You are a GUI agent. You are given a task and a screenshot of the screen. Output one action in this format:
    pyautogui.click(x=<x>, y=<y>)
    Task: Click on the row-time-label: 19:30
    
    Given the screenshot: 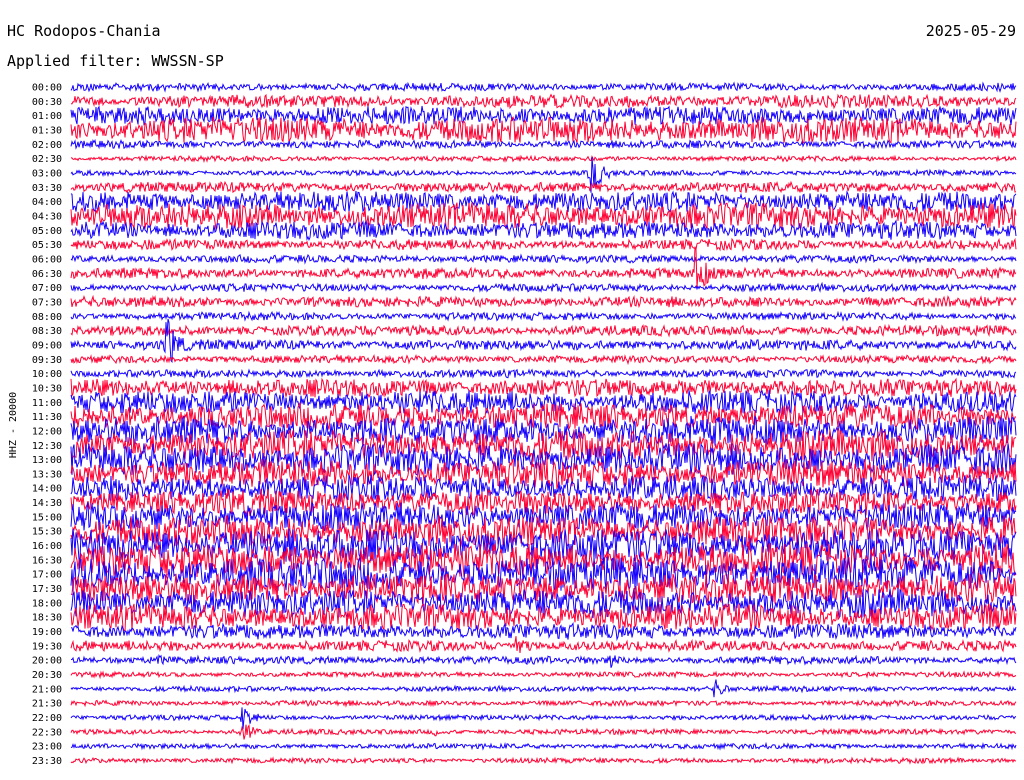 What is the action you would take?
    pyautogui.click(x=47, y=646)
    